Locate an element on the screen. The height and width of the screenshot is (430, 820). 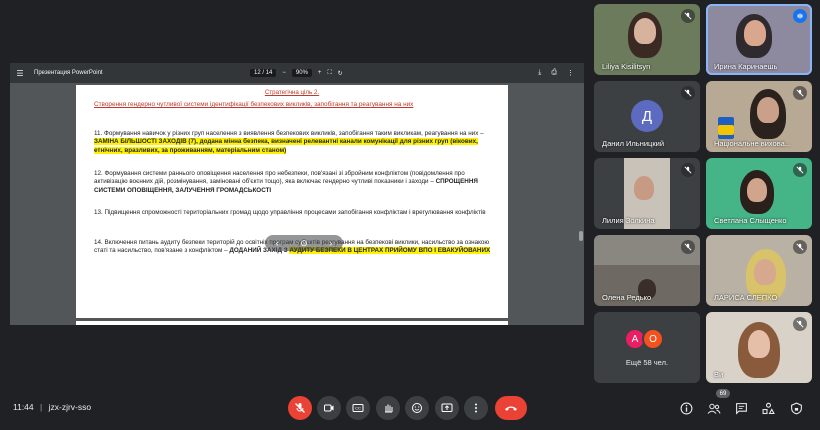
participant-tile: Liliya Kisilitsyn is located at coordinates (647, 39).